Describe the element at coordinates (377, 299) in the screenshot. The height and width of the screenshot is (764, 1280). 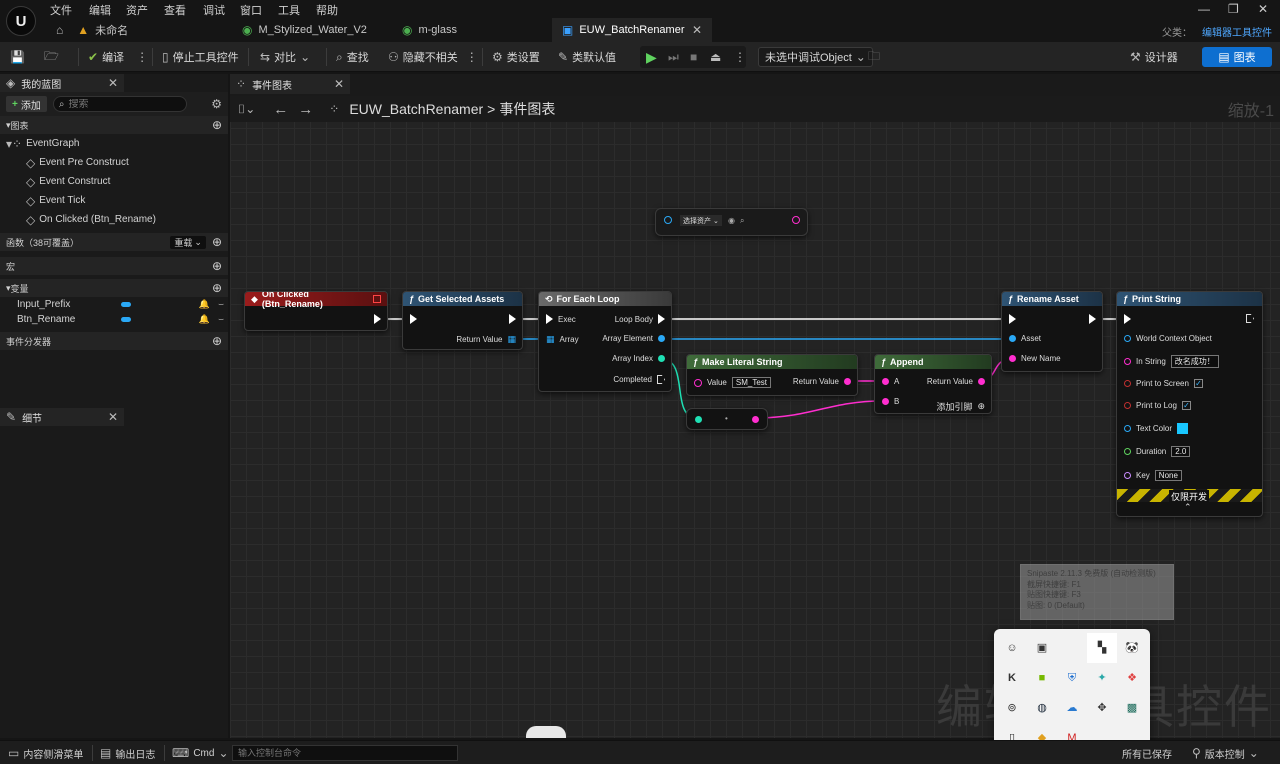
I see `delegate-pin-icon` at that location.